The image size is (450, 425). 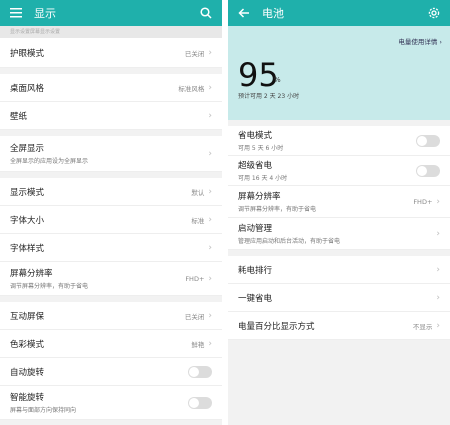 What do you see at coordinates (434, 13) in the screenshot?
I see `gear-icon` at bounding box center [434, 13].